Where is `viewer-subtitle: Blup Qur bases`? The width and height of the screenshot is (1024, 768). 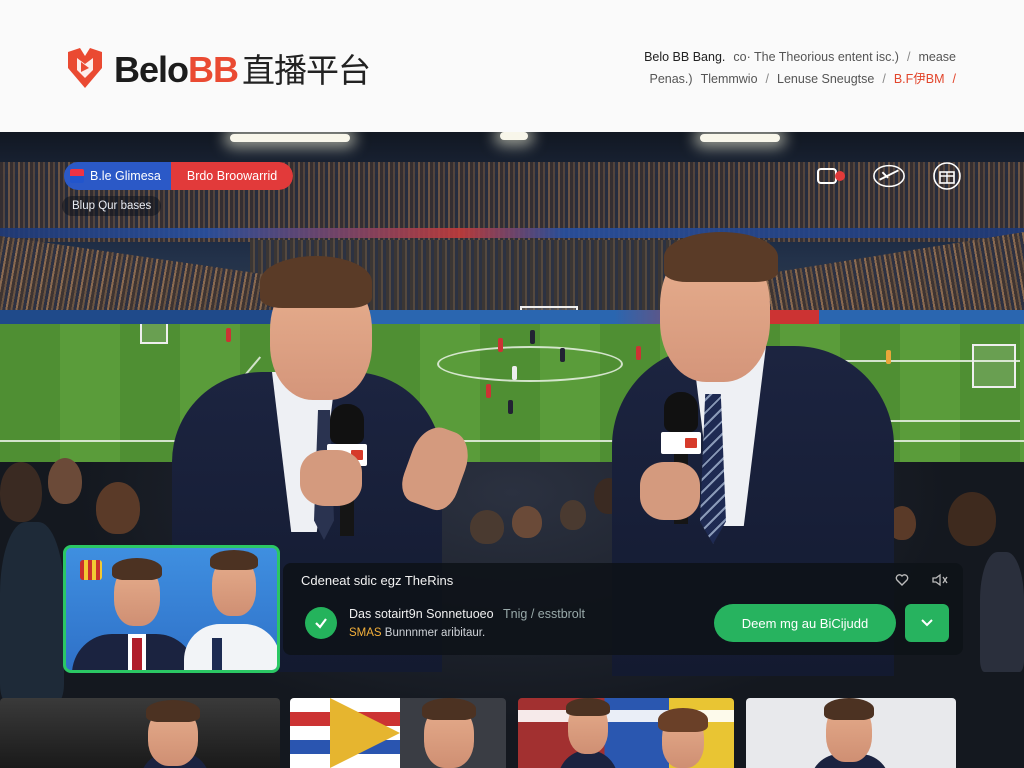 viewer-subtitle: Blup Qur bases is located at coordinates (112, 206).